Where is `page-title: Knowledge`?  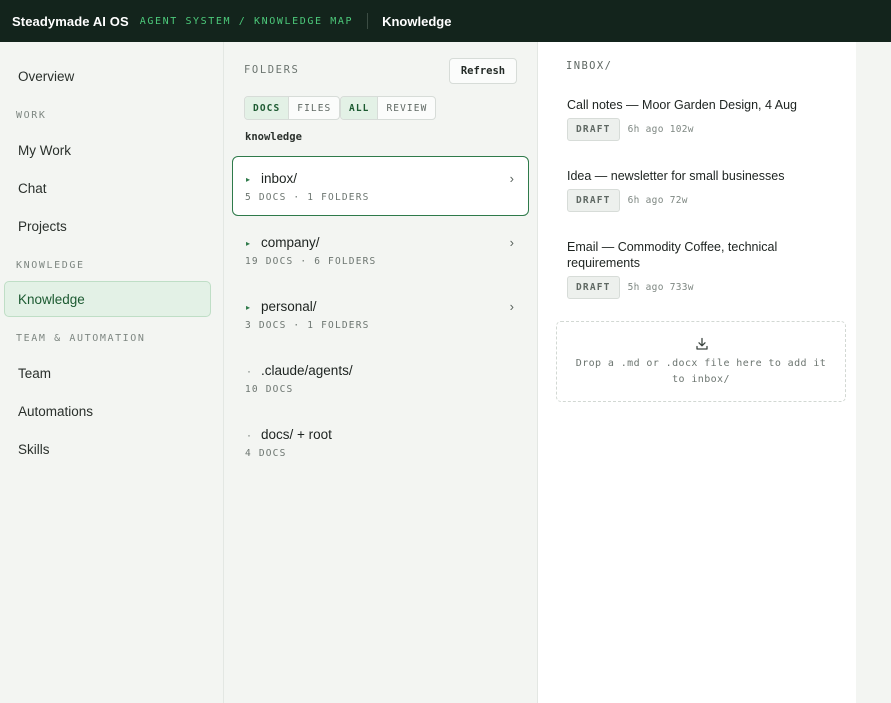
page-title: Knowledge is located at coordinates (417, 21).